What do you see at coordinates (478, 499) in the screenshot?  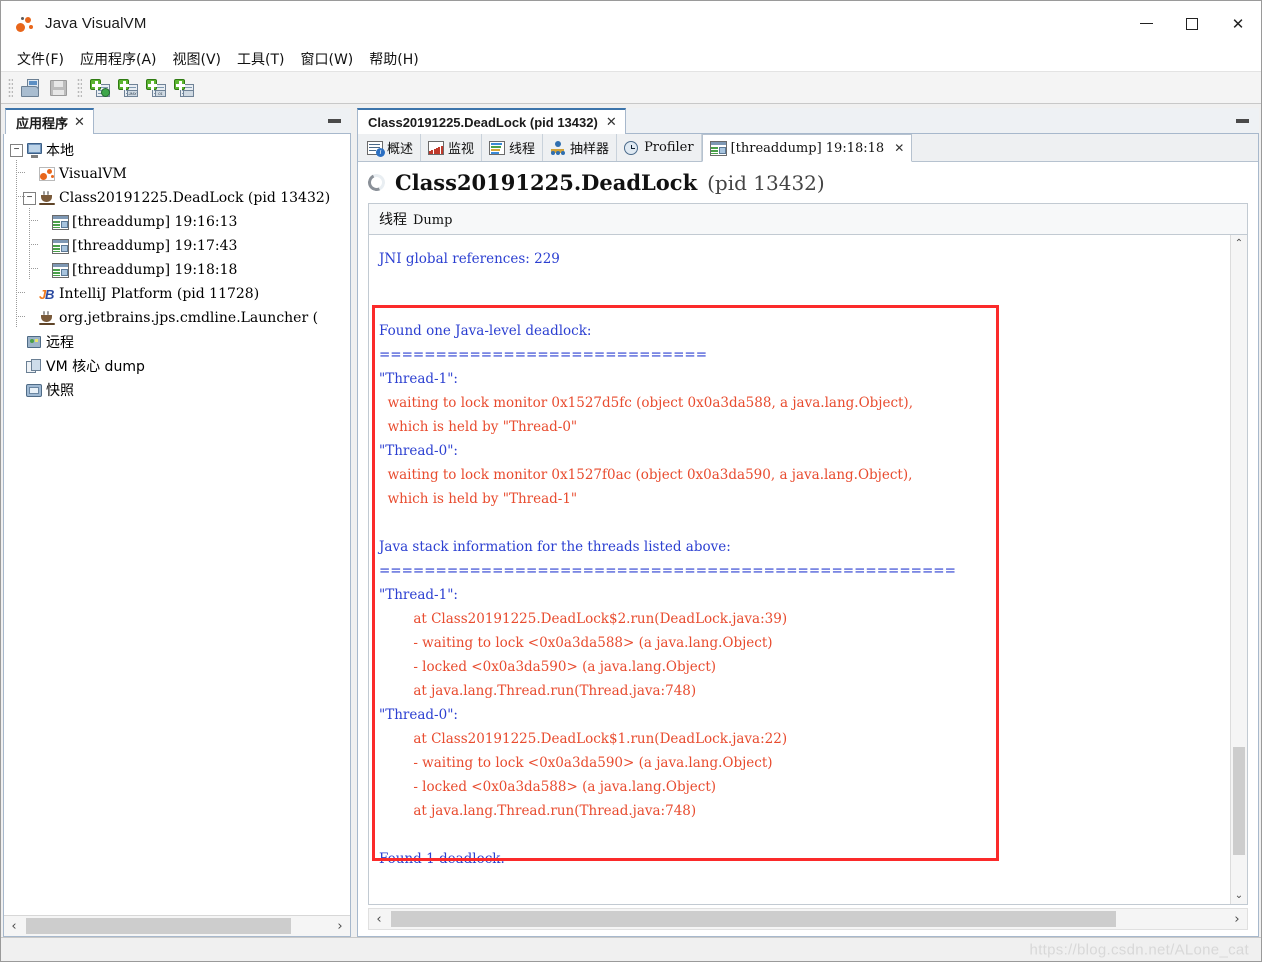 I see `dump-line: which is held by "Thread-1"` at bounding box center [478, 499].